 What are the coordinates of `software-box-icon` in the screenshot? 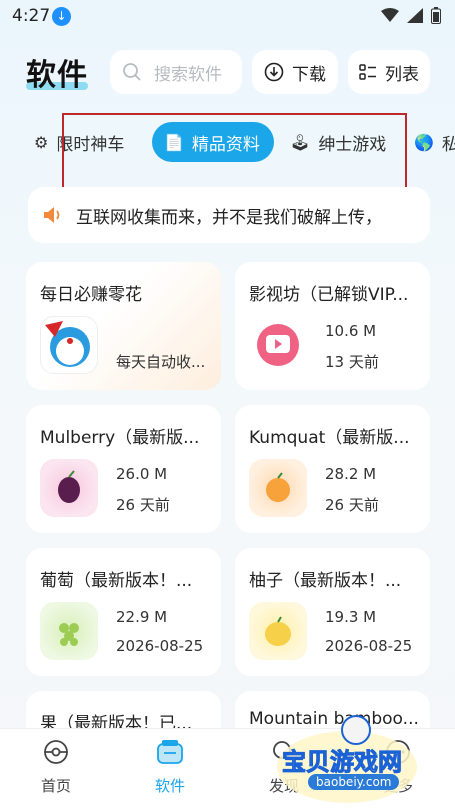 It's located at (170, 752).